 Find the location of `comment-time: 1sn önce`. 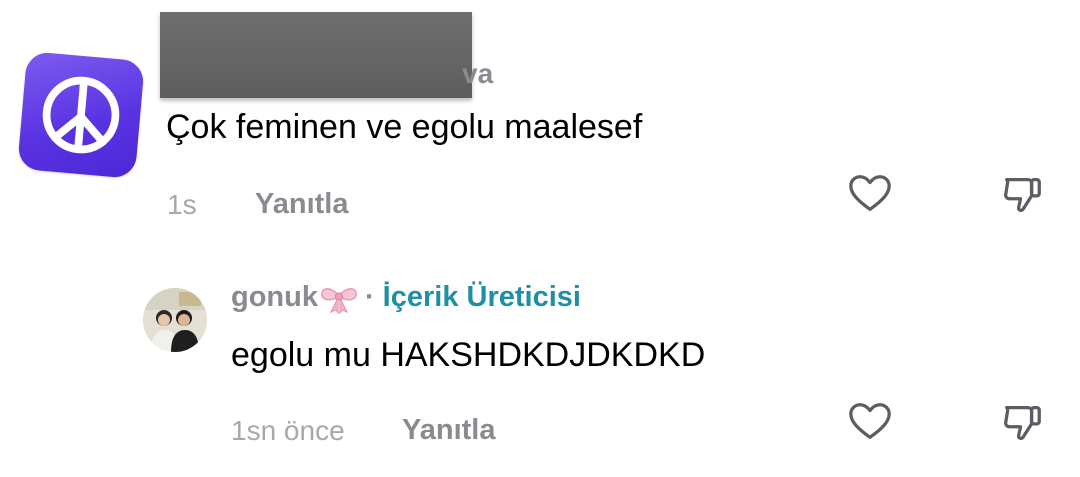

comment-time: 1sn önce is located at coordinates (288, 430).